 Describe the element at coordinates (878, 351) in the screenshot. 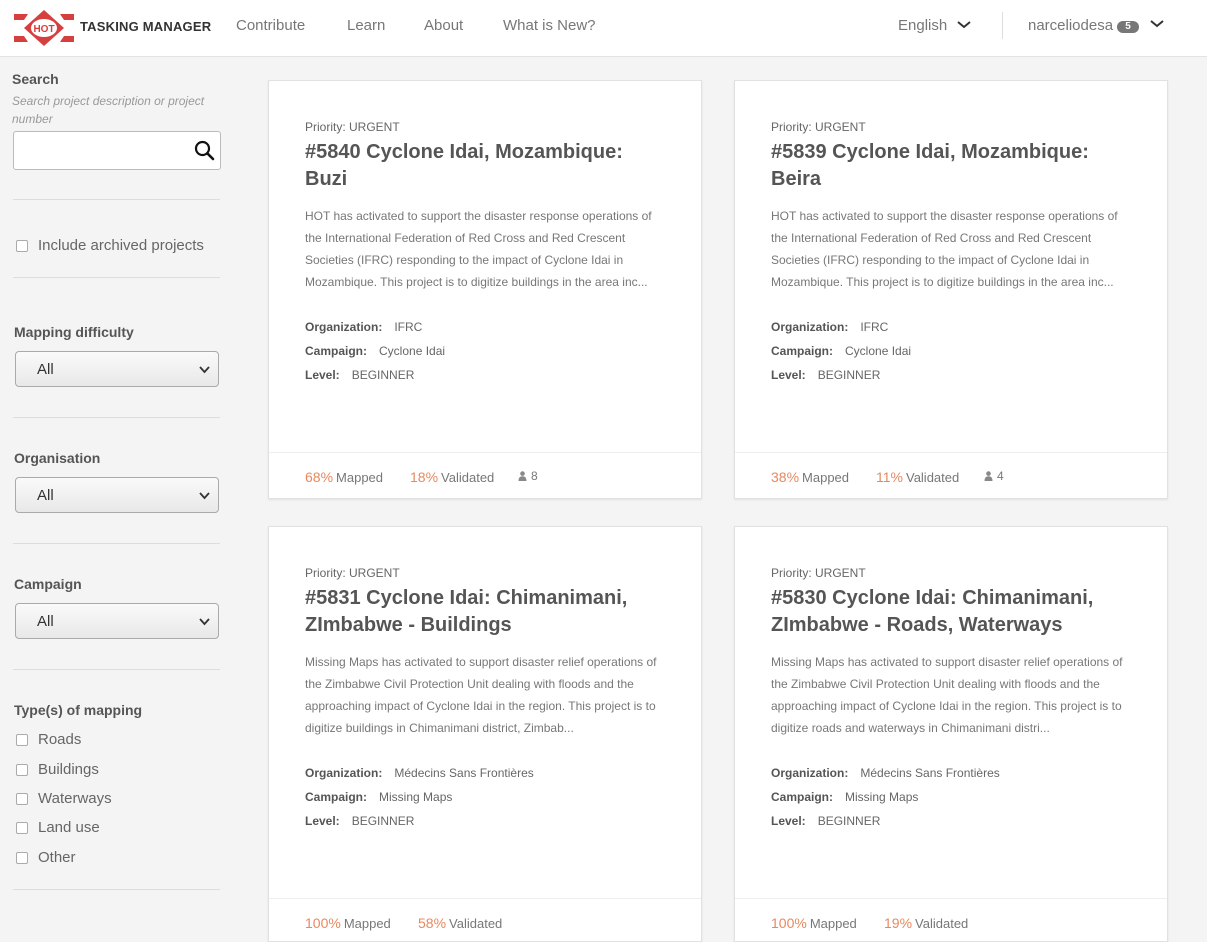

I see `meta-value: Cyclone Idai` at that location.